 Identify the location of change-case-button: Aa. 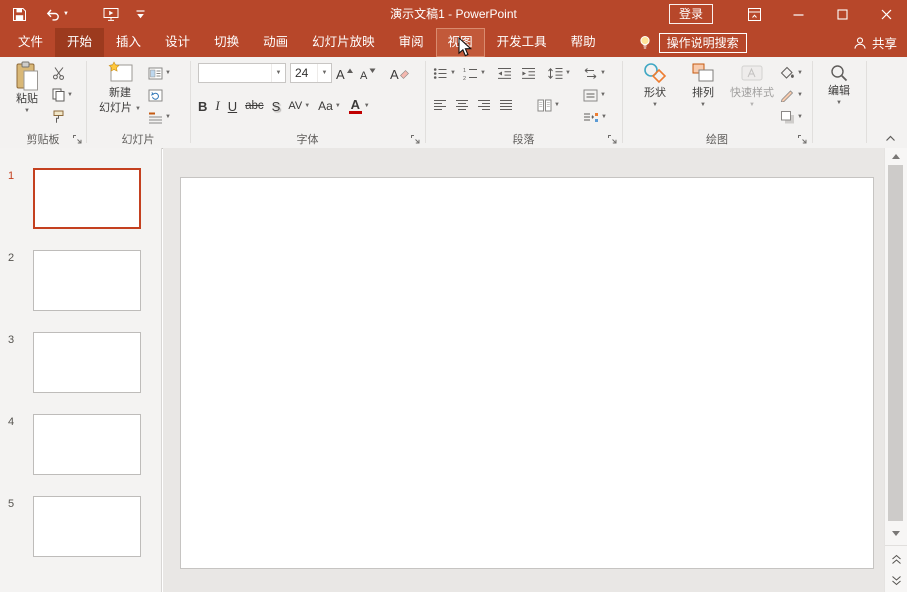
(329, 106).